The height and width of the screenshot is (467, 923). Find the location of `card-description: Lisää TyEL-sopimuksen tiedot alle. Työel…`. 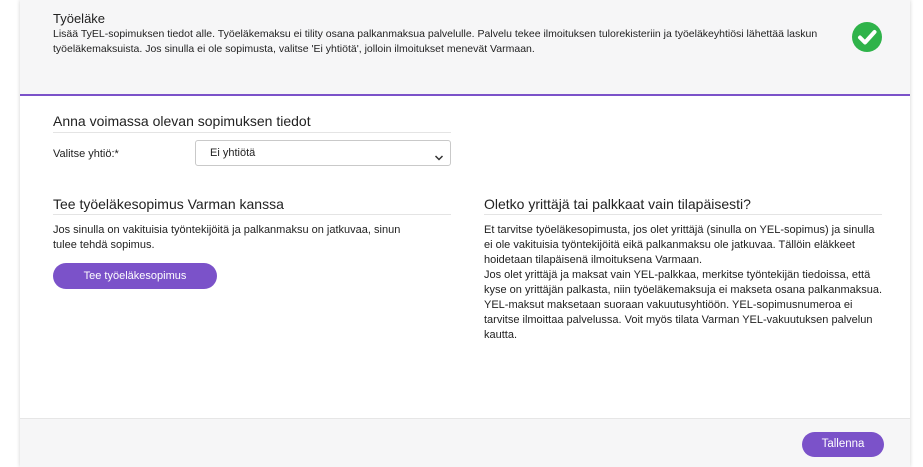

card-description: Lisää TyEL-sopimuksen tiedot alle. Työel… is located at coordinates (435, 41).